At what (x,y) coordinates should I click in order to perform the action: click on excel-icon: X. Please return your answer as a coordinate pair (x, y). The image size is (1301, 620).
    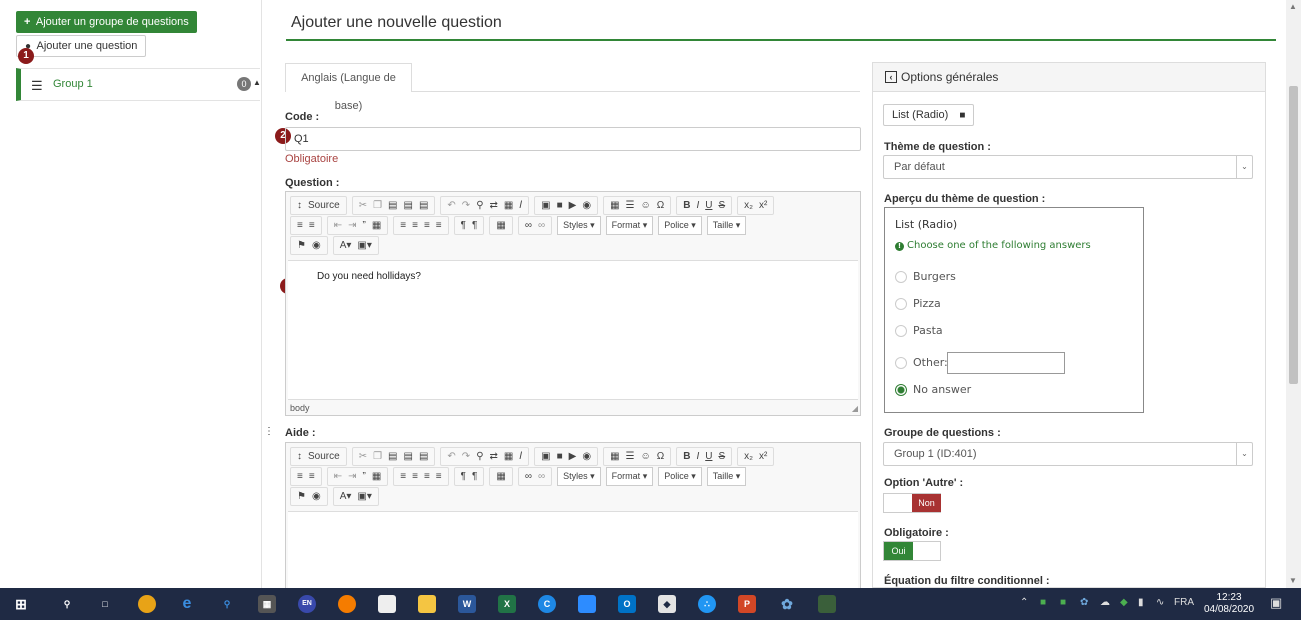
    Looking at the image, I should click on (507, 604).